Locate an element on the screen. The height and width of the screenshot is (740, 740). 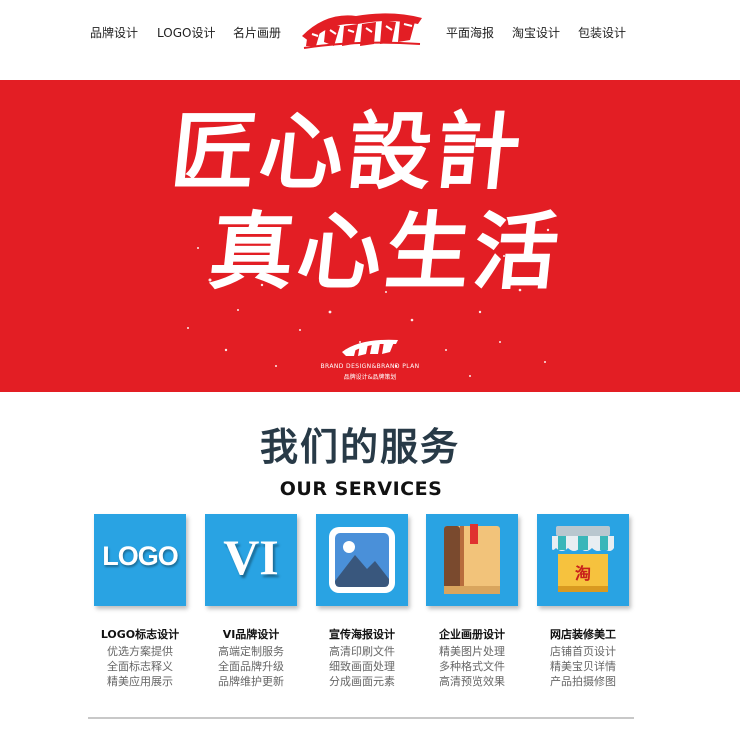
service-title-brochure: 企业画册设计 is located at coordinates (472, 634).